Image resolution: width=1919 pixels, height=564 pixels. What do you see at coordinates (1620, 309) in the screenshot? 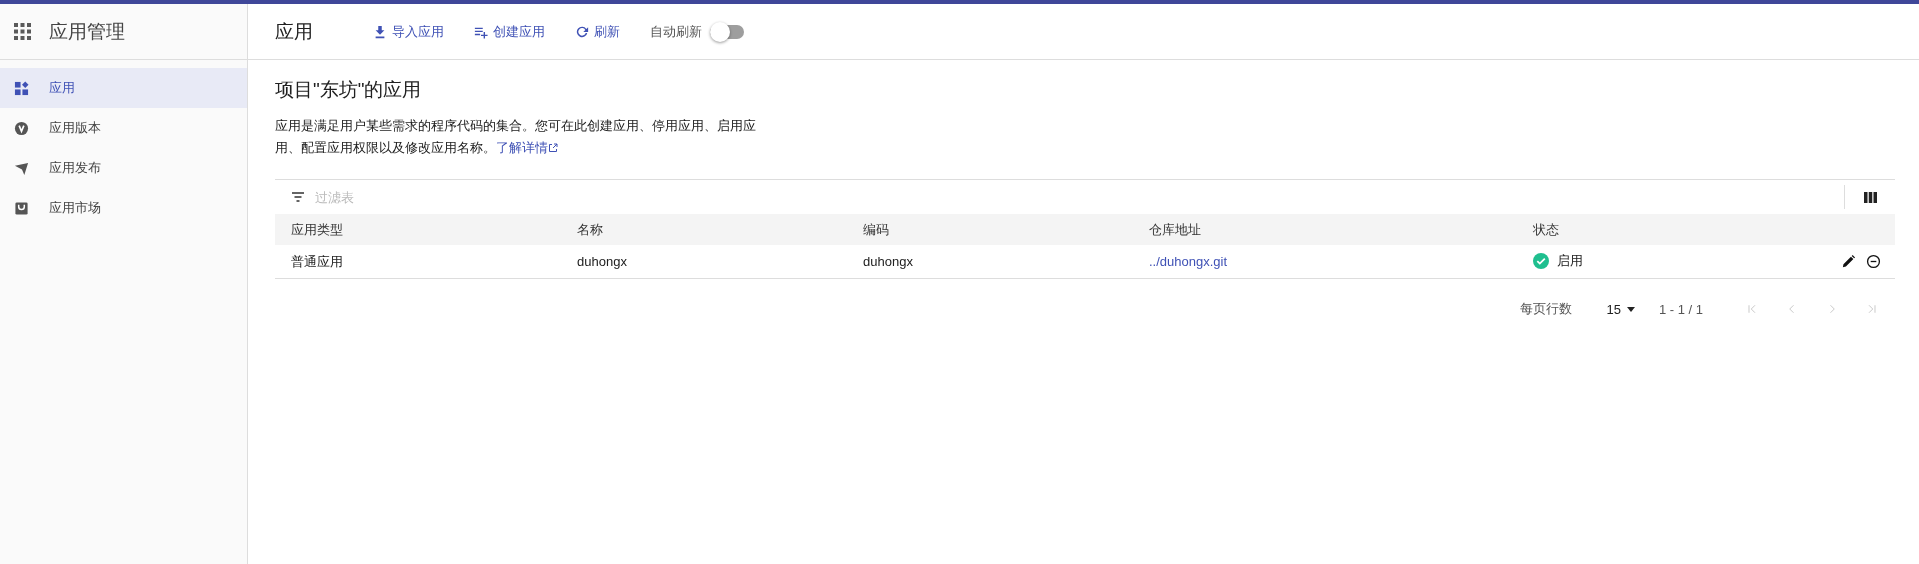
I see `rows-per-page-select: 15` at bounding box center [1620, 309].